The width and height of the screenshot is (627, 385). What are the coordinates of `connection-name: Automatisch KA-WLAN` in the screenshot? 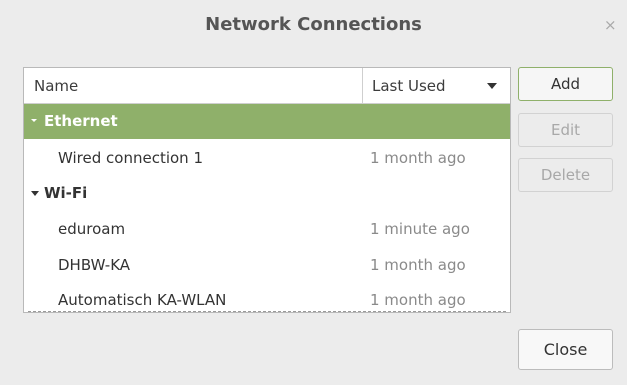 It's located at (142, 300).